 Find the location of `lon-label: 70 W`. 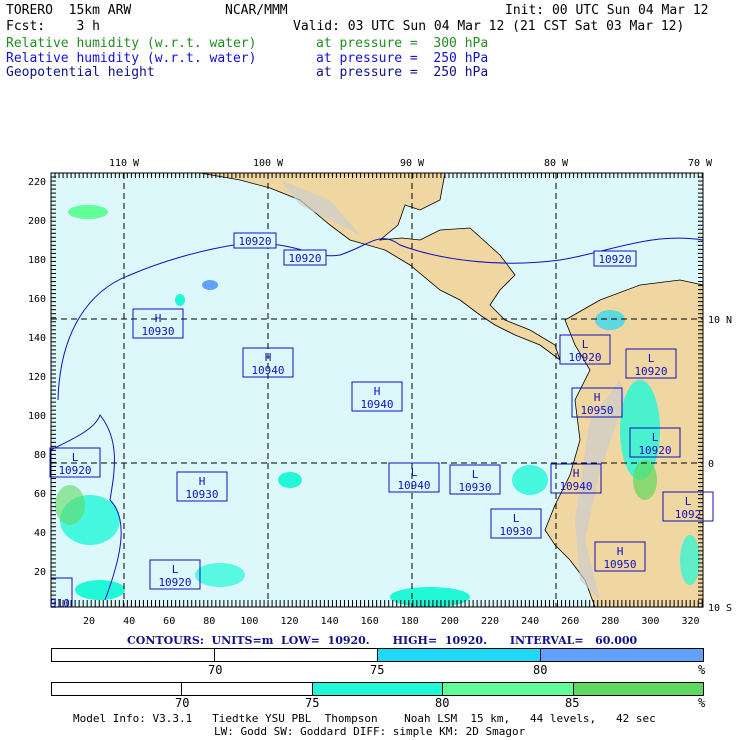

lon-label: 70 W is located at coordinates (700, 163).